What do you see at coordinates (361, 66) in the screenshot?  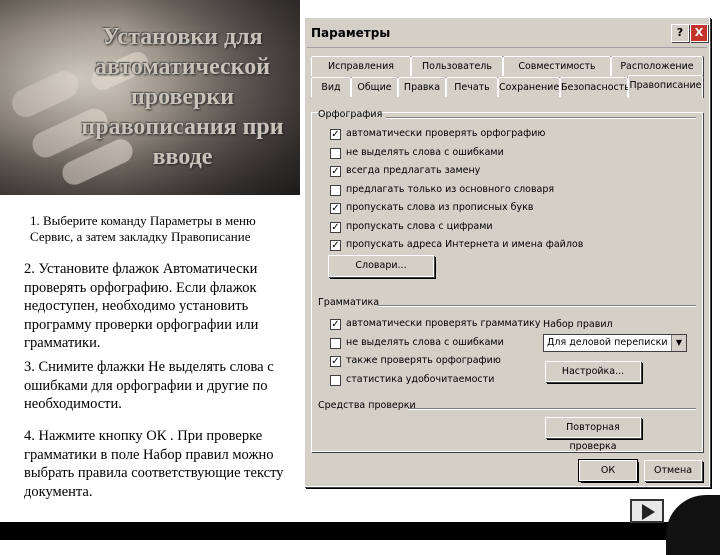 I see `tab-corrections: Исправления` at bounding box center [361, 66].